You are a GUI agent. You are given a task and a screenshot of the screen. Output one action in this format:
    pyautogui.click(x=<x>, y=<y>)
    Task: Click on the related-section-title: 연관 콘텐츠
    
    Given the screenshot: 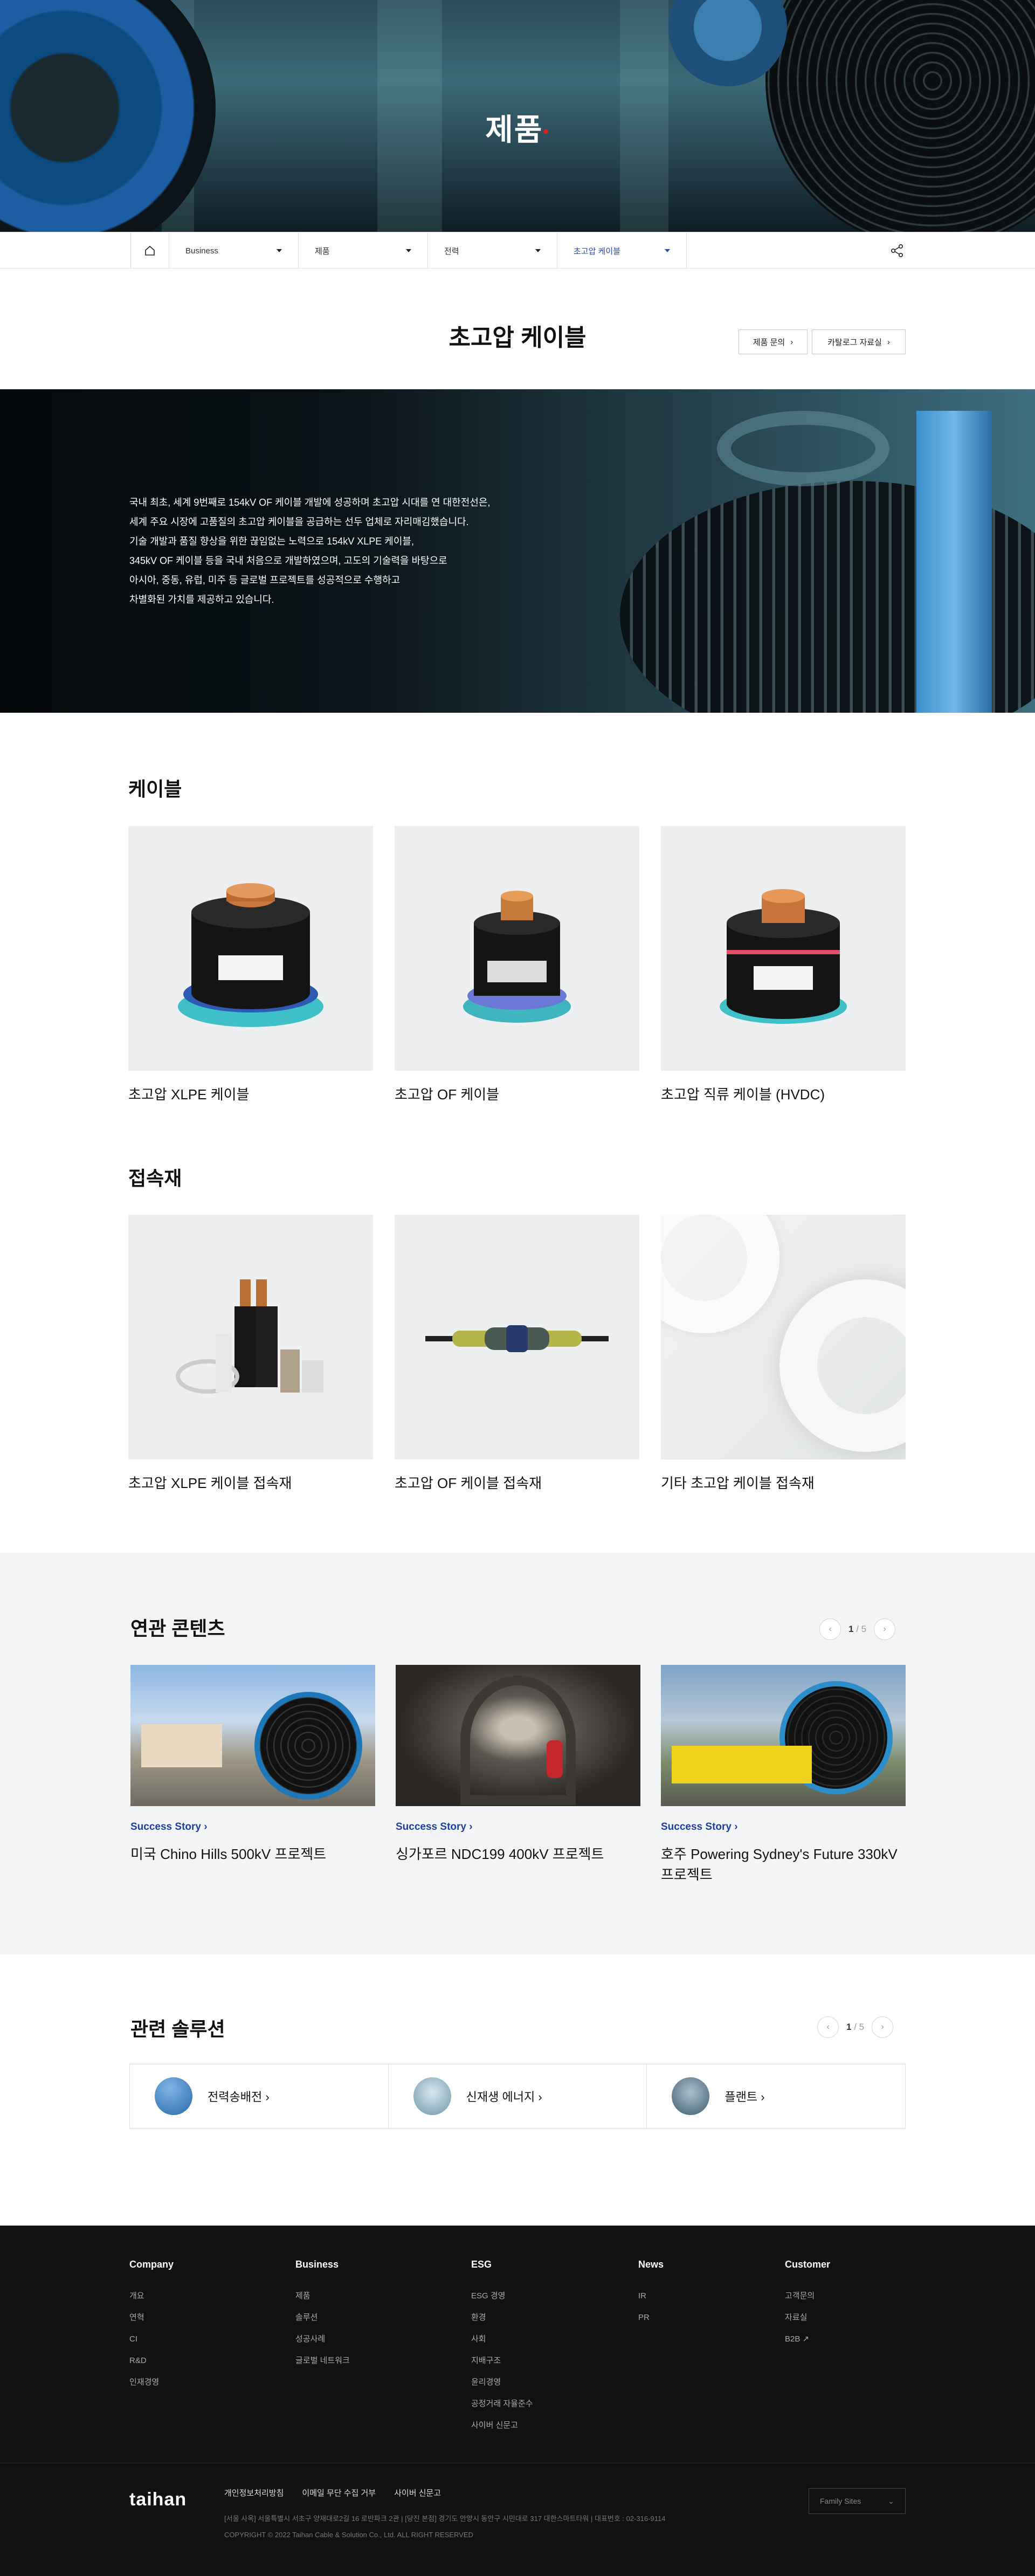 What is the action you would take?
    pyautogui.click(x=177, y=1628)
    